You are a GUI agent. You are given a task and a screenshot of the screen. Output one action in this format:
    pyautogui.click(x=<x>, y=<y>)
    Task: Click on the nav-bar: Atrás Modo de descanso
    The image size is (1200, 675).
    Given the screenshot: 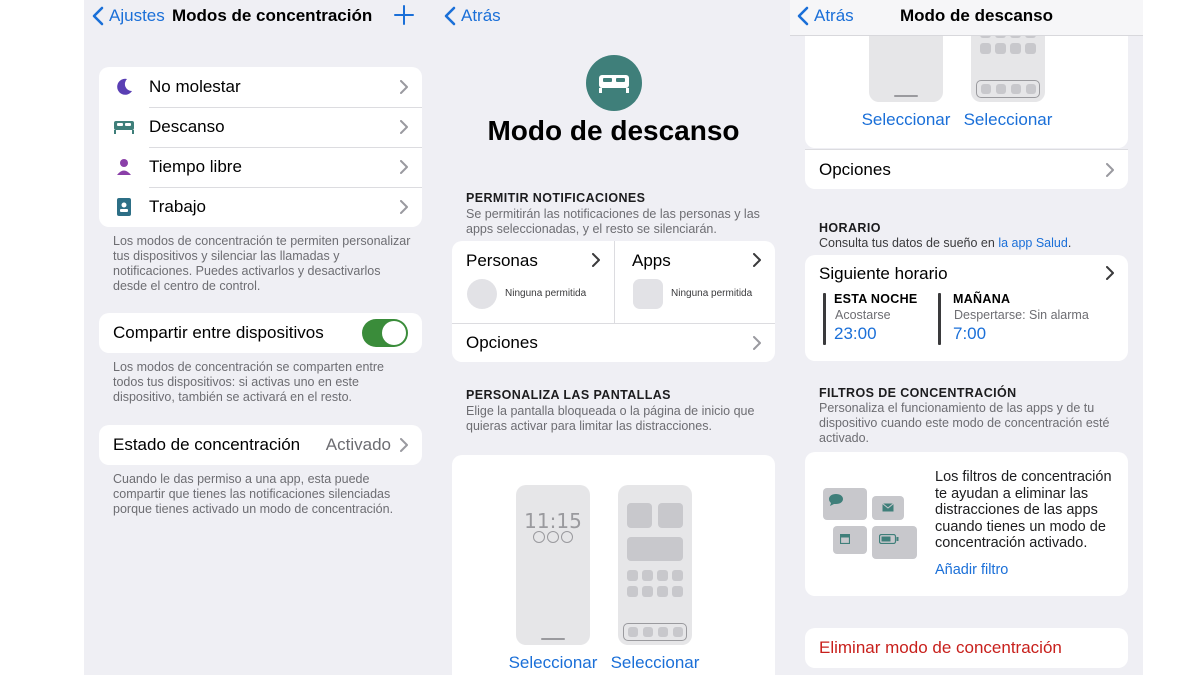 What is the action you would take?
    pyautogui.click(x=966, y=18)
    